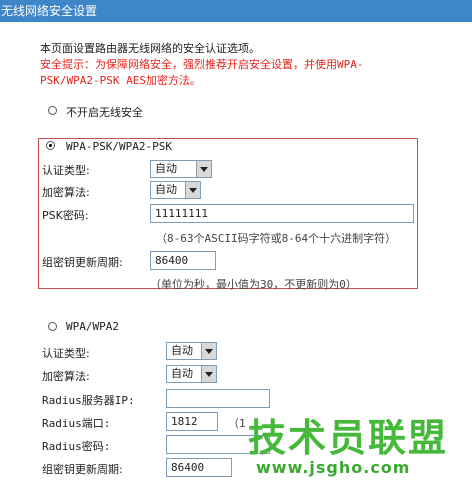  I want to click on watermark-text: 技术员联盟, so click(348, 438).